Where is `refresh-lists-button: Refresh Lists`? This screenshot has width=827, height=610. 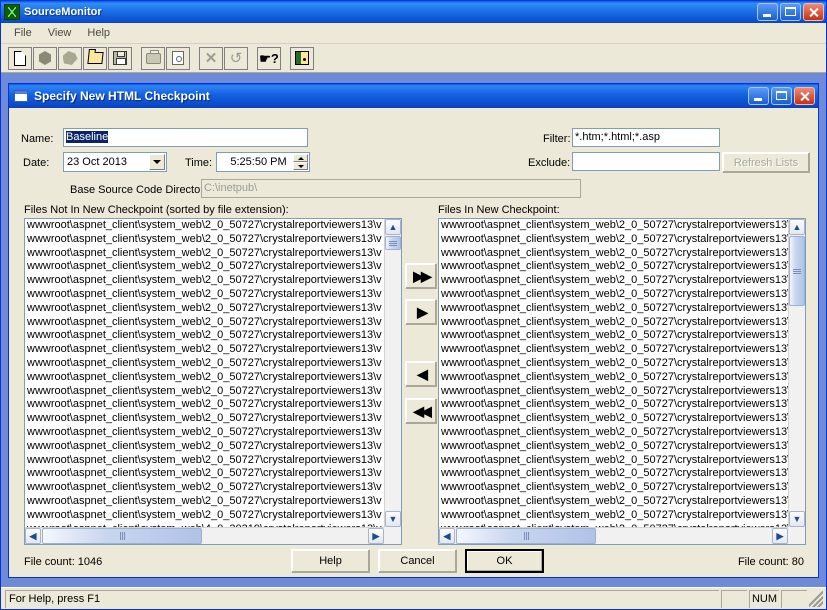 refresh-lists-button: Refresh Lists is located at coordinates (766, 162).